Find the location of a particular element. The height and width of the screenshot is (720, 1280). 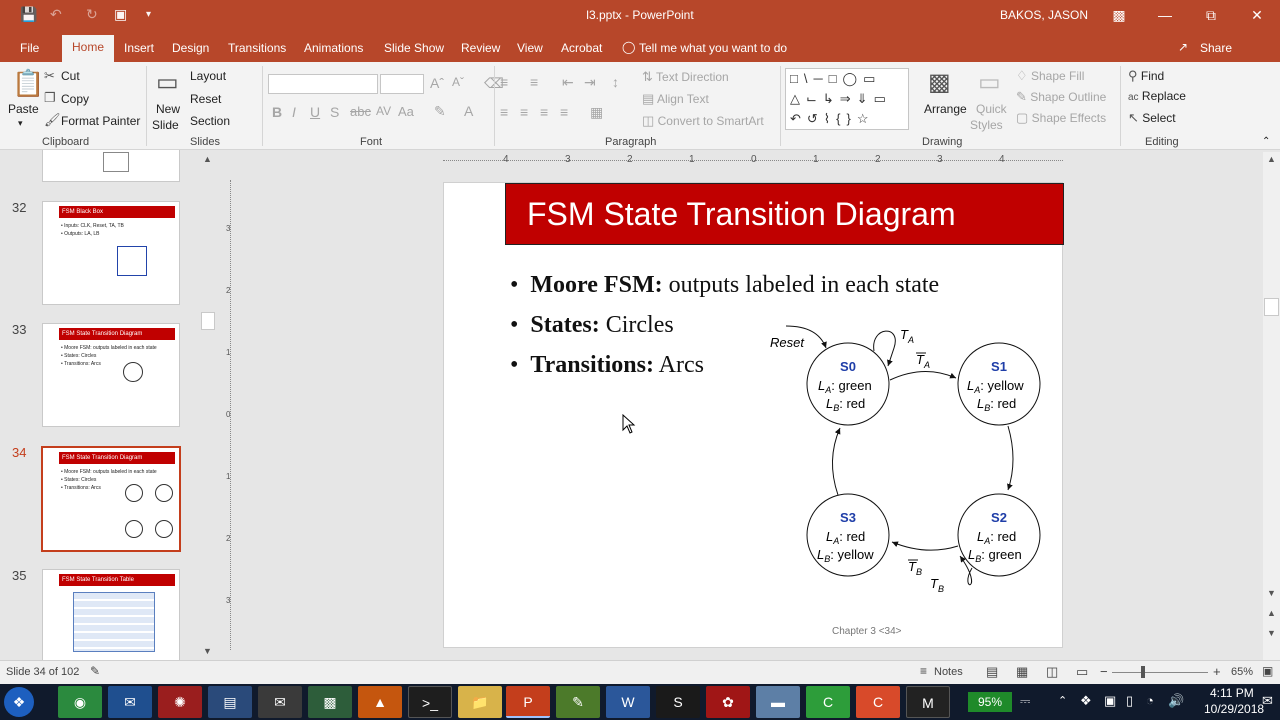

copy-button: Copy is located at coordinates (75, 99).